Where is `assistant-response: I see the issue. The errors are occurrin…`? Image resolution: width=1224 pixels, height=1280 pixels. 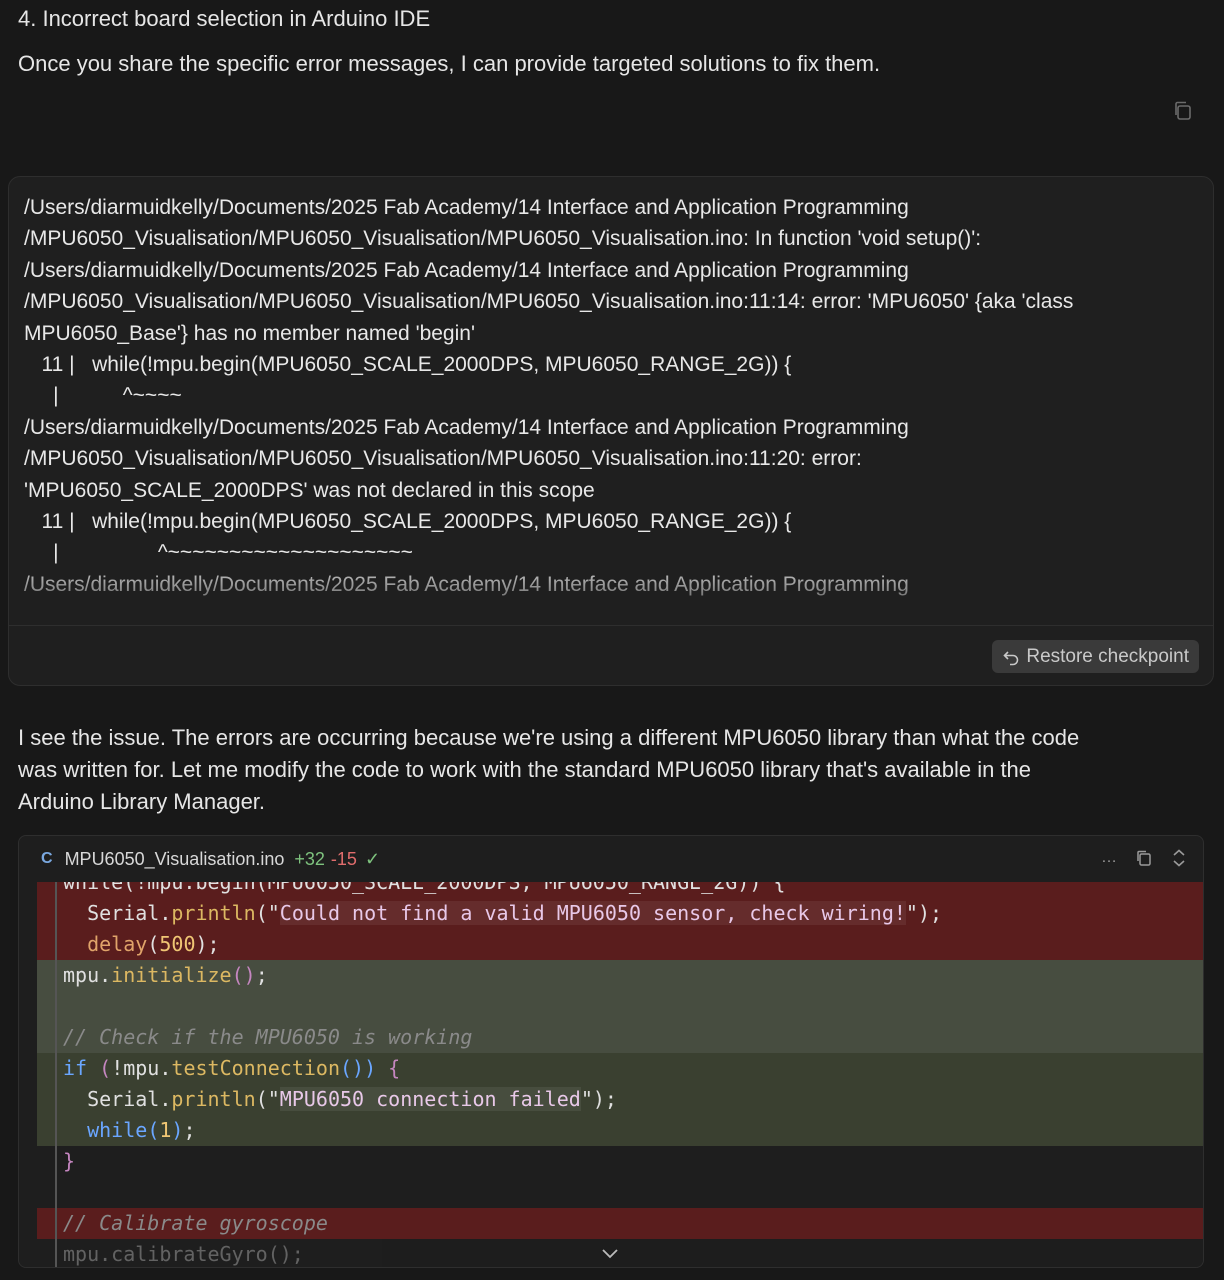
assistant-response: I see the issue. The errors are occurrin… is located at coordinates (608, 770).